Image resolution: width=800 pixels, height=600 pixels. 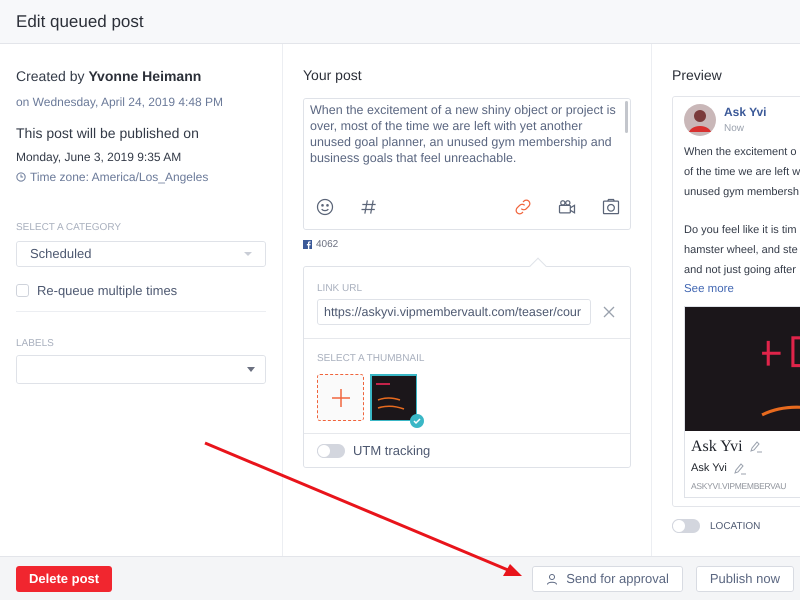 What do you see at coordinates (99, 157) in the screenshot?
I see `publish-date: Monday, June 3, 2019 9:35 AM` at bounding box center [99, 157].